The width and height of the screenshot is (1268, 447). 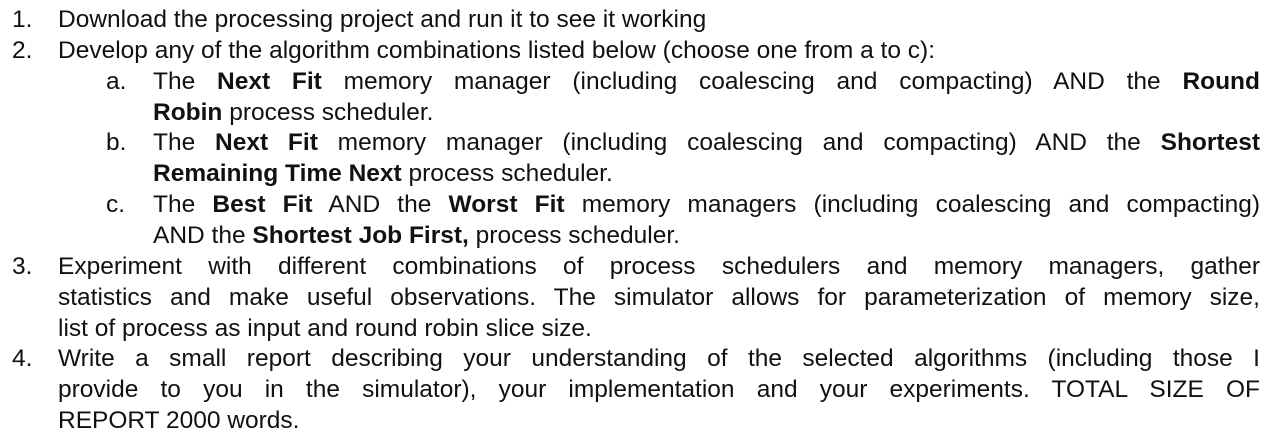 What do you see at coordinates (706, 112) in the screenshot?
I see `sub-item-line: Robin process scheduler.` at bounding box center [706, 112].